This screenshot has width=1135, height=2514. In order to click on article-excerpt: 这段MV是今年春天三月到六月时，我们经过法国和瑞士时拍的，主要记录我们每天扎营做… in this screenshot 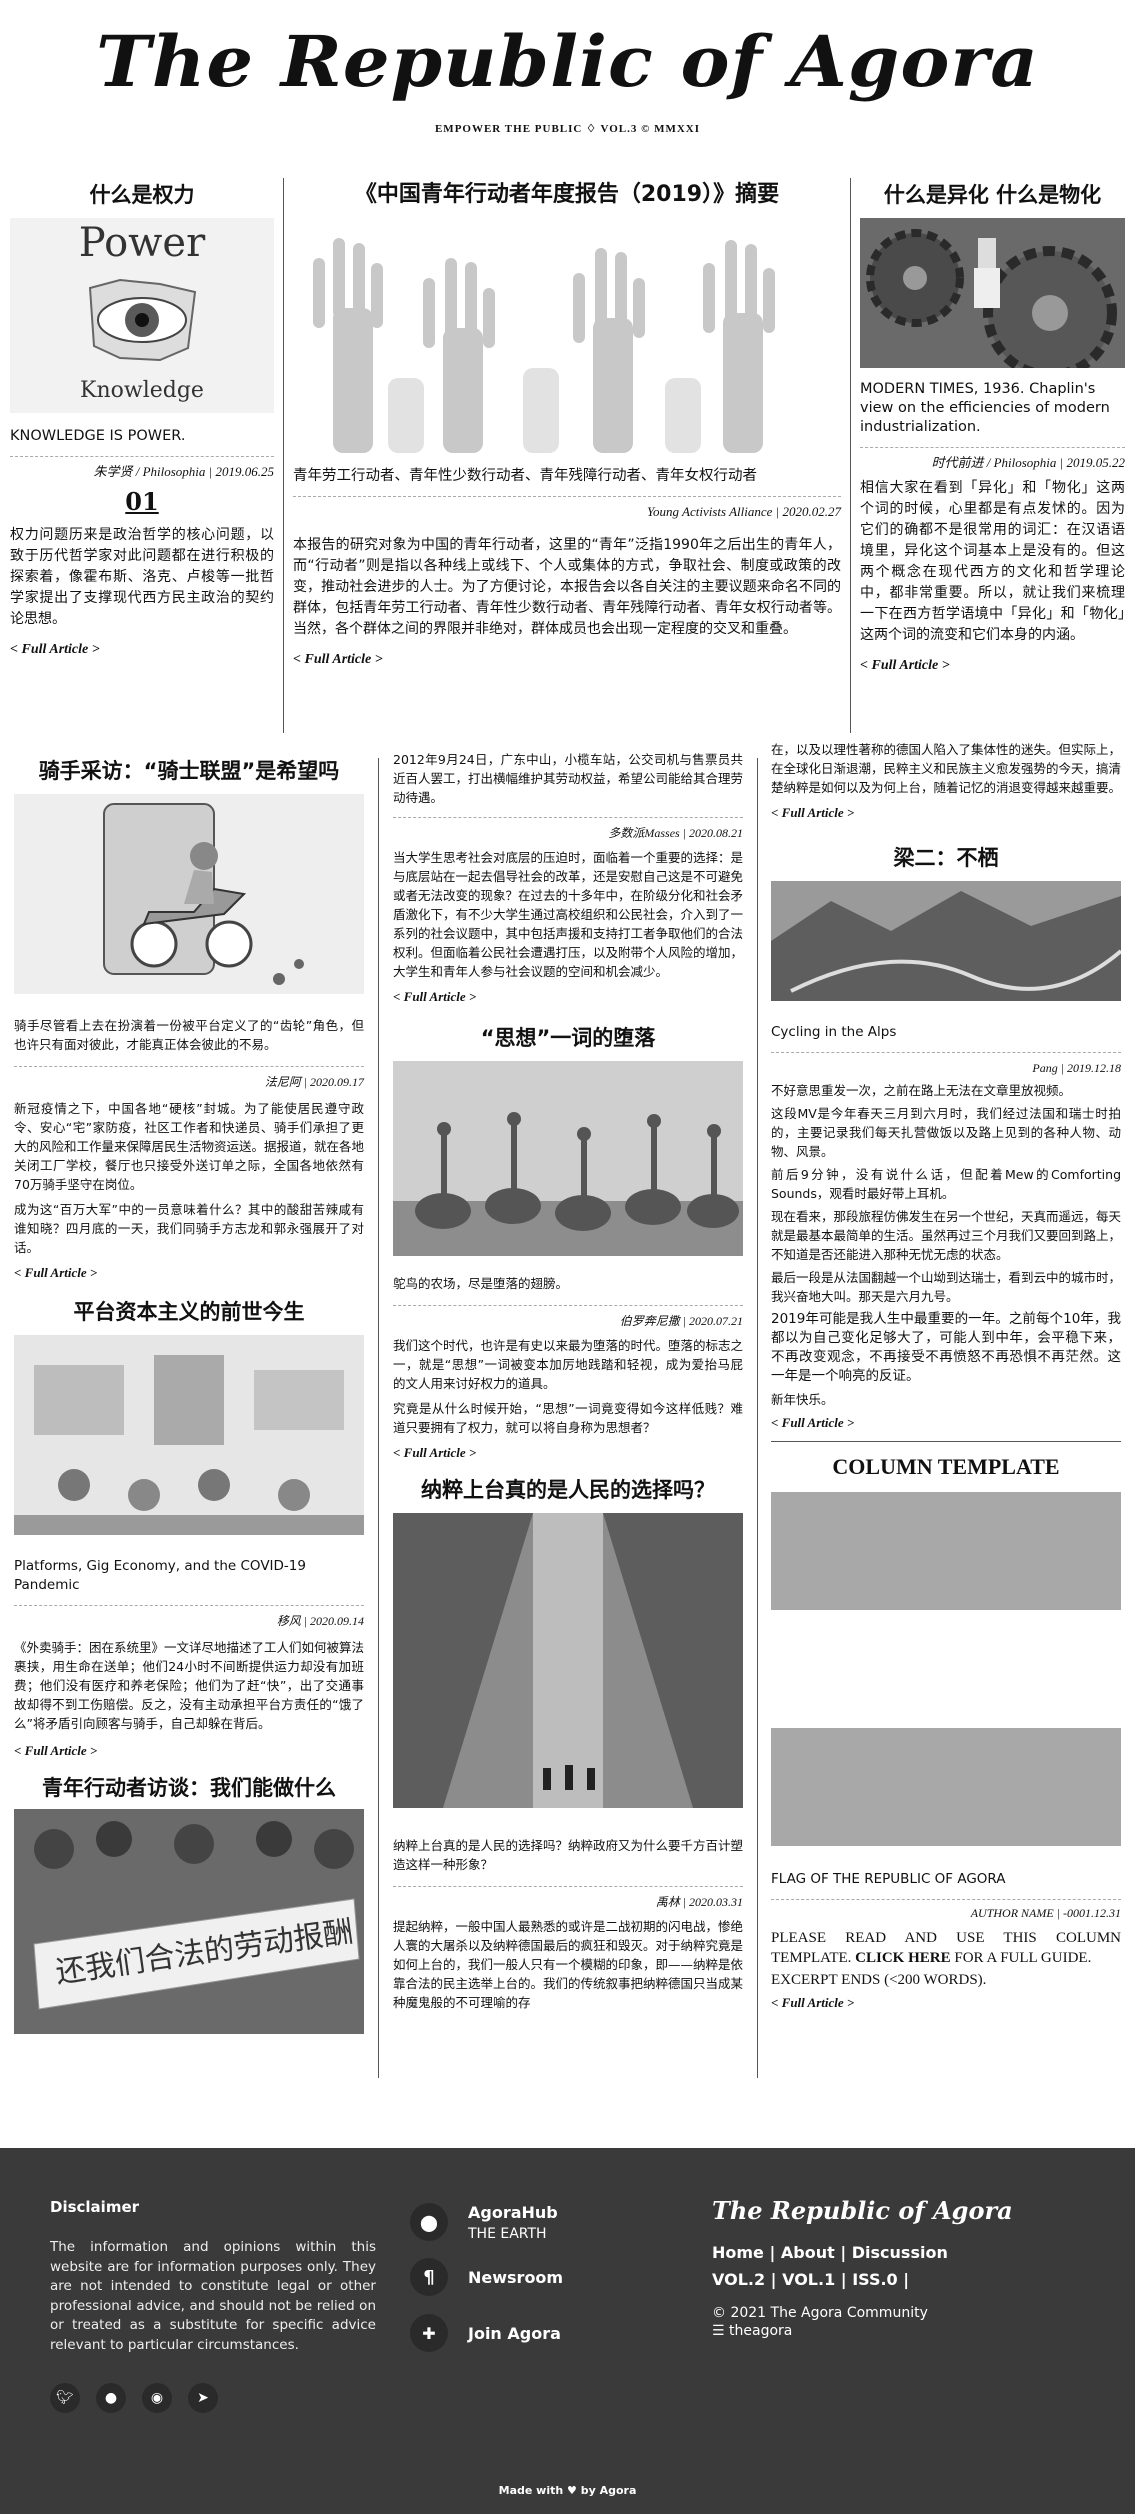, I will do `click(946, 1132)`.